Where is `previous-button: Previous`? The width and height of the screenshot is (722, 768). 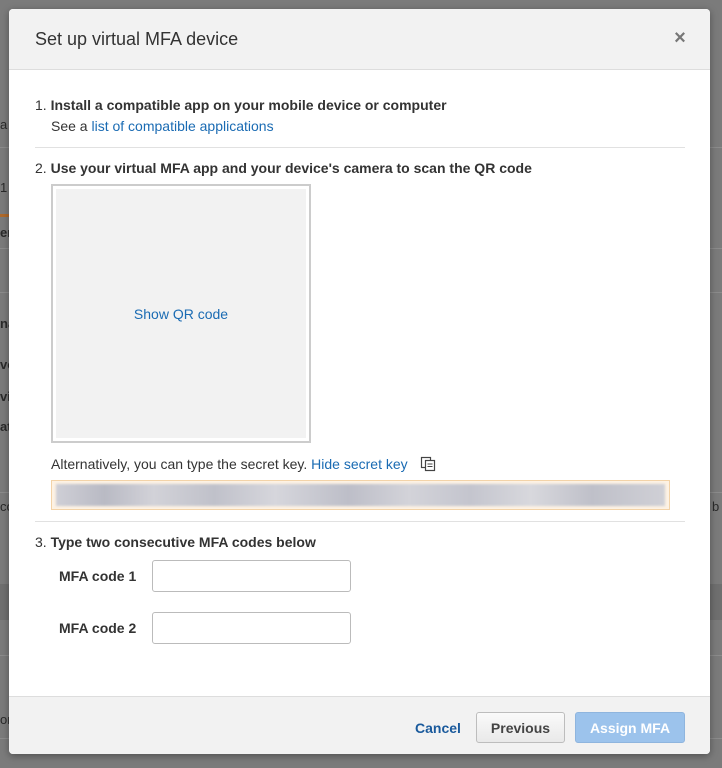 previous-button: Previous is located at coordinates (520, 727).